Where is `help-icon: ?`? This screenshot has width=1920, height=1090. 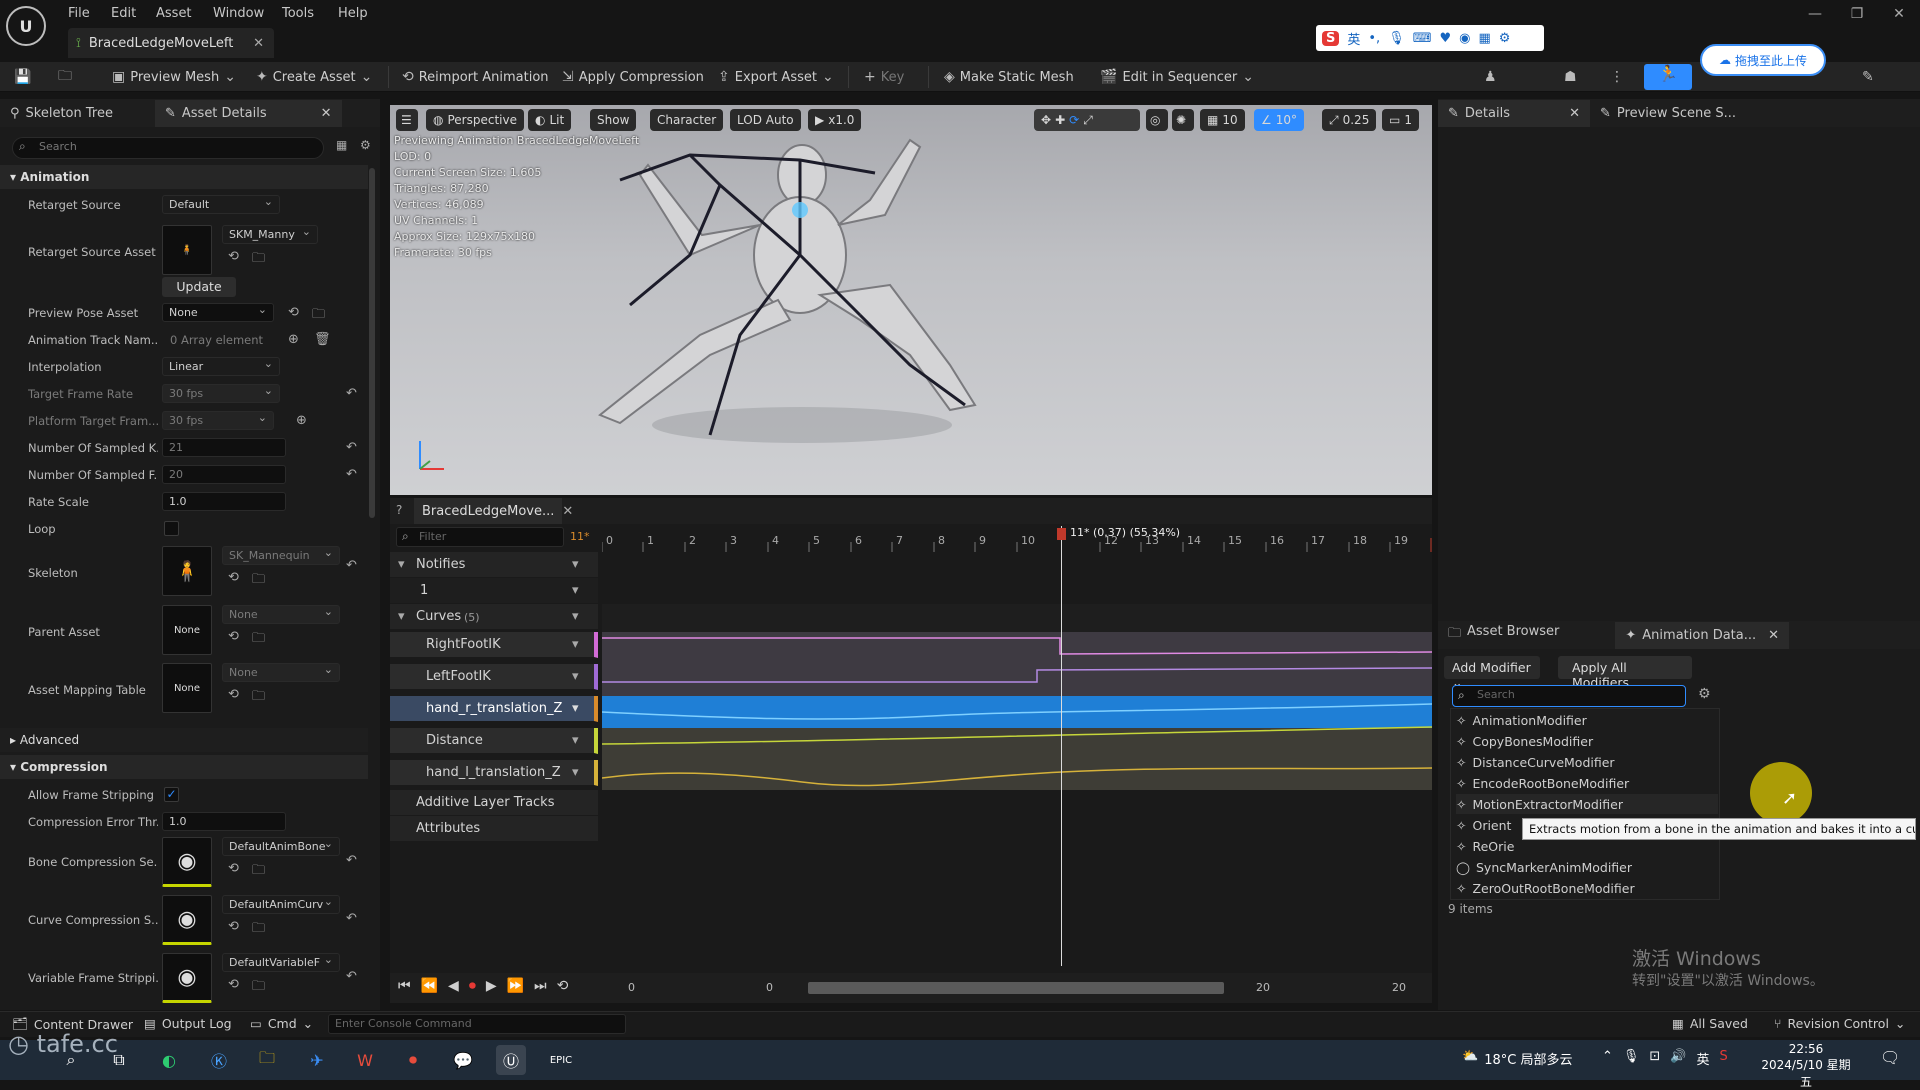 help-icon: ? is located at coordinates (399, 510).